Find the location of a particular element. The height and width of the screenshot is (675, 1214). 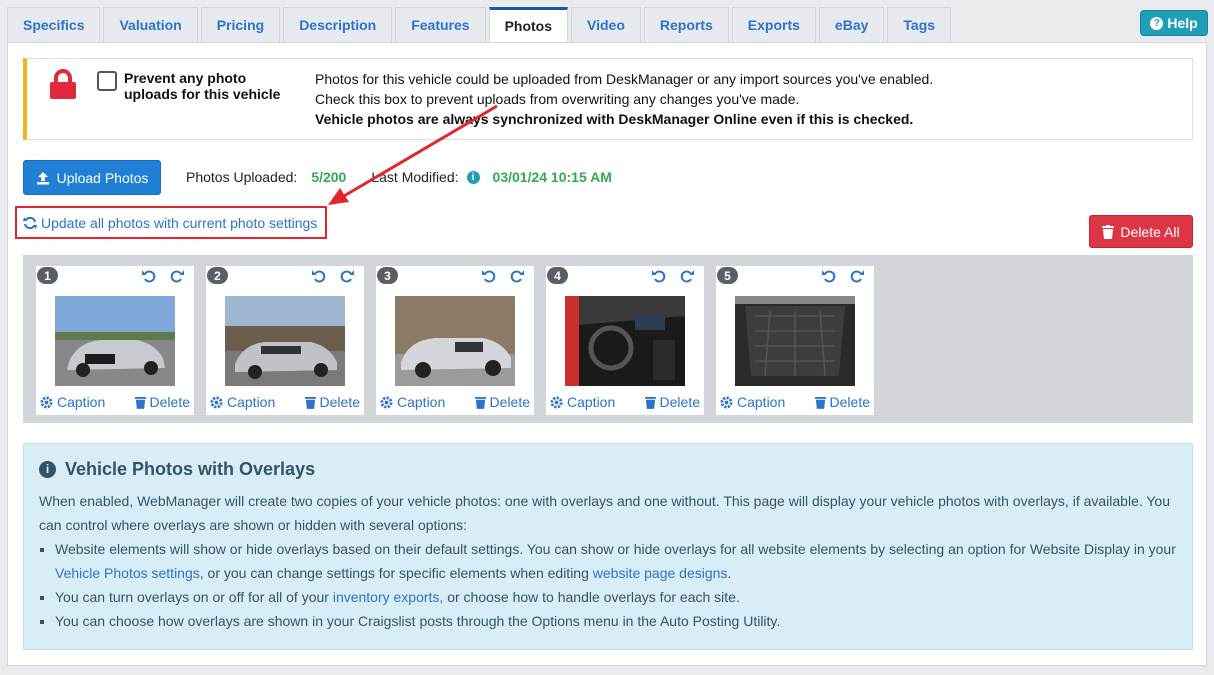

upload-label: Upload Photos is located at coordinates (102, 177).